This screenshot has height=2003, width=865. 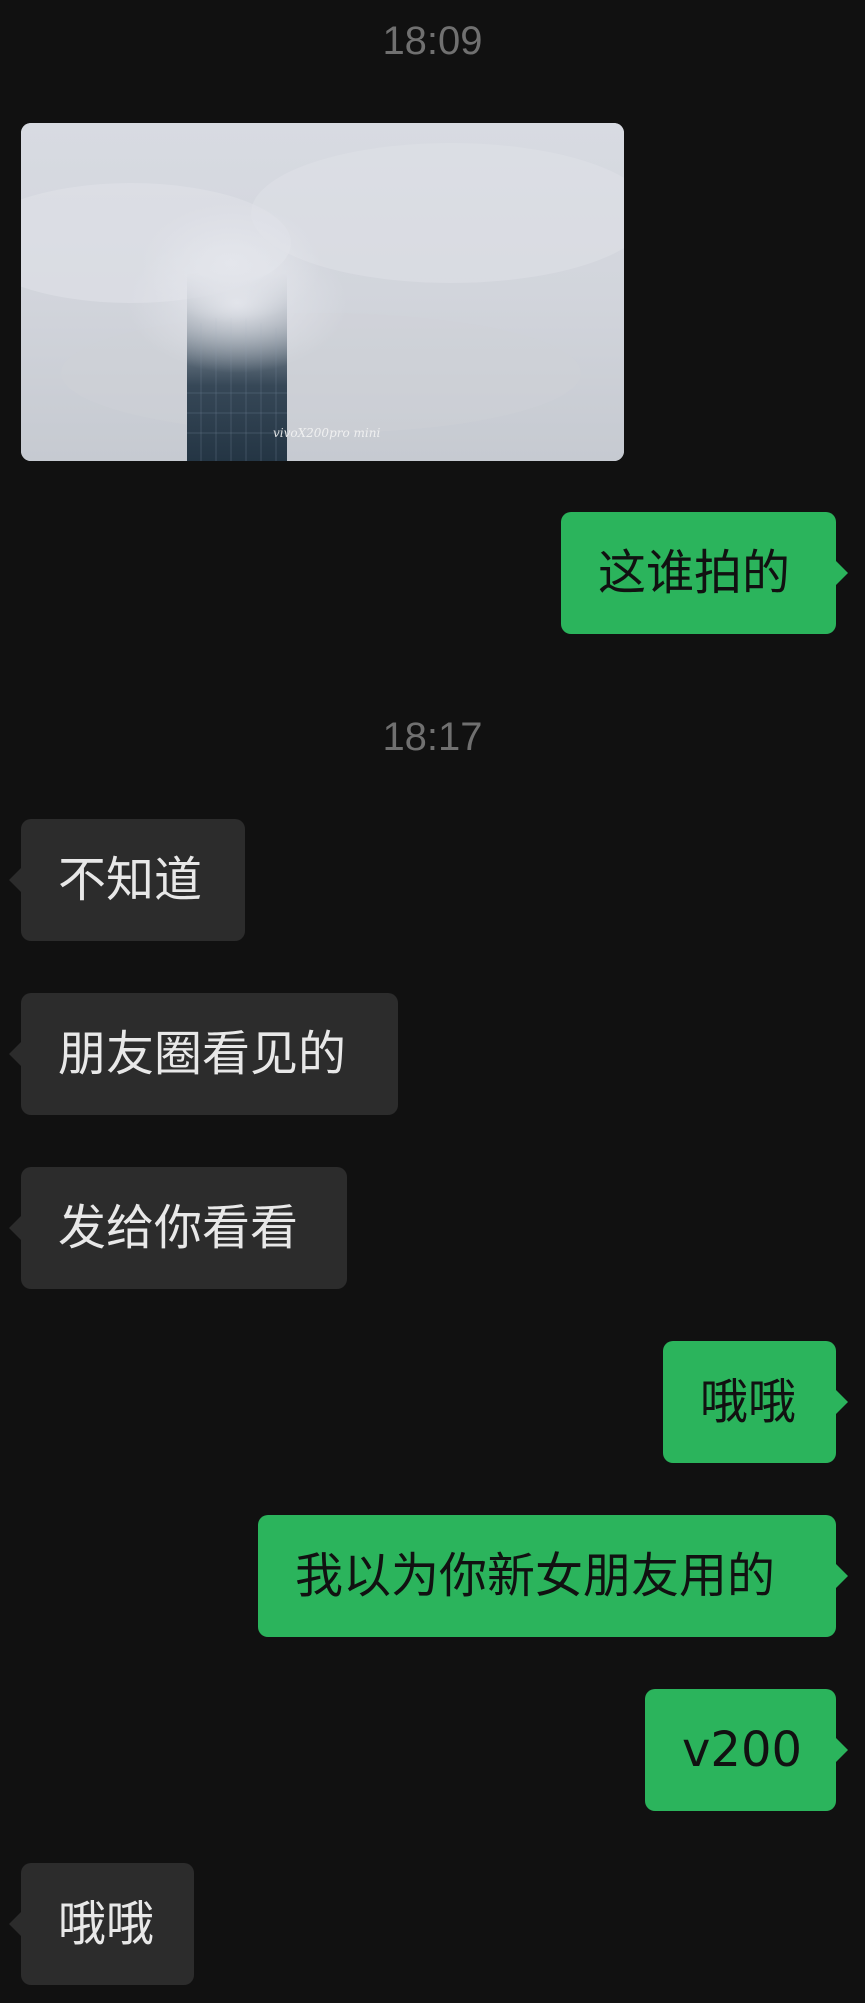 I want to click on outgoing-message: 我以为你新女朋友用的, so click(x=553, y=1576).